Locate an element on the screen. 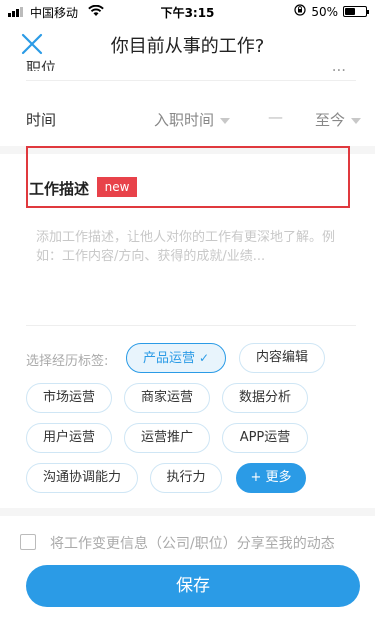 Image resolution: width=375 pixels, height=628 pixels. time-row: 时间 入职时间 — 至今 is located at coordinates (187, 119).